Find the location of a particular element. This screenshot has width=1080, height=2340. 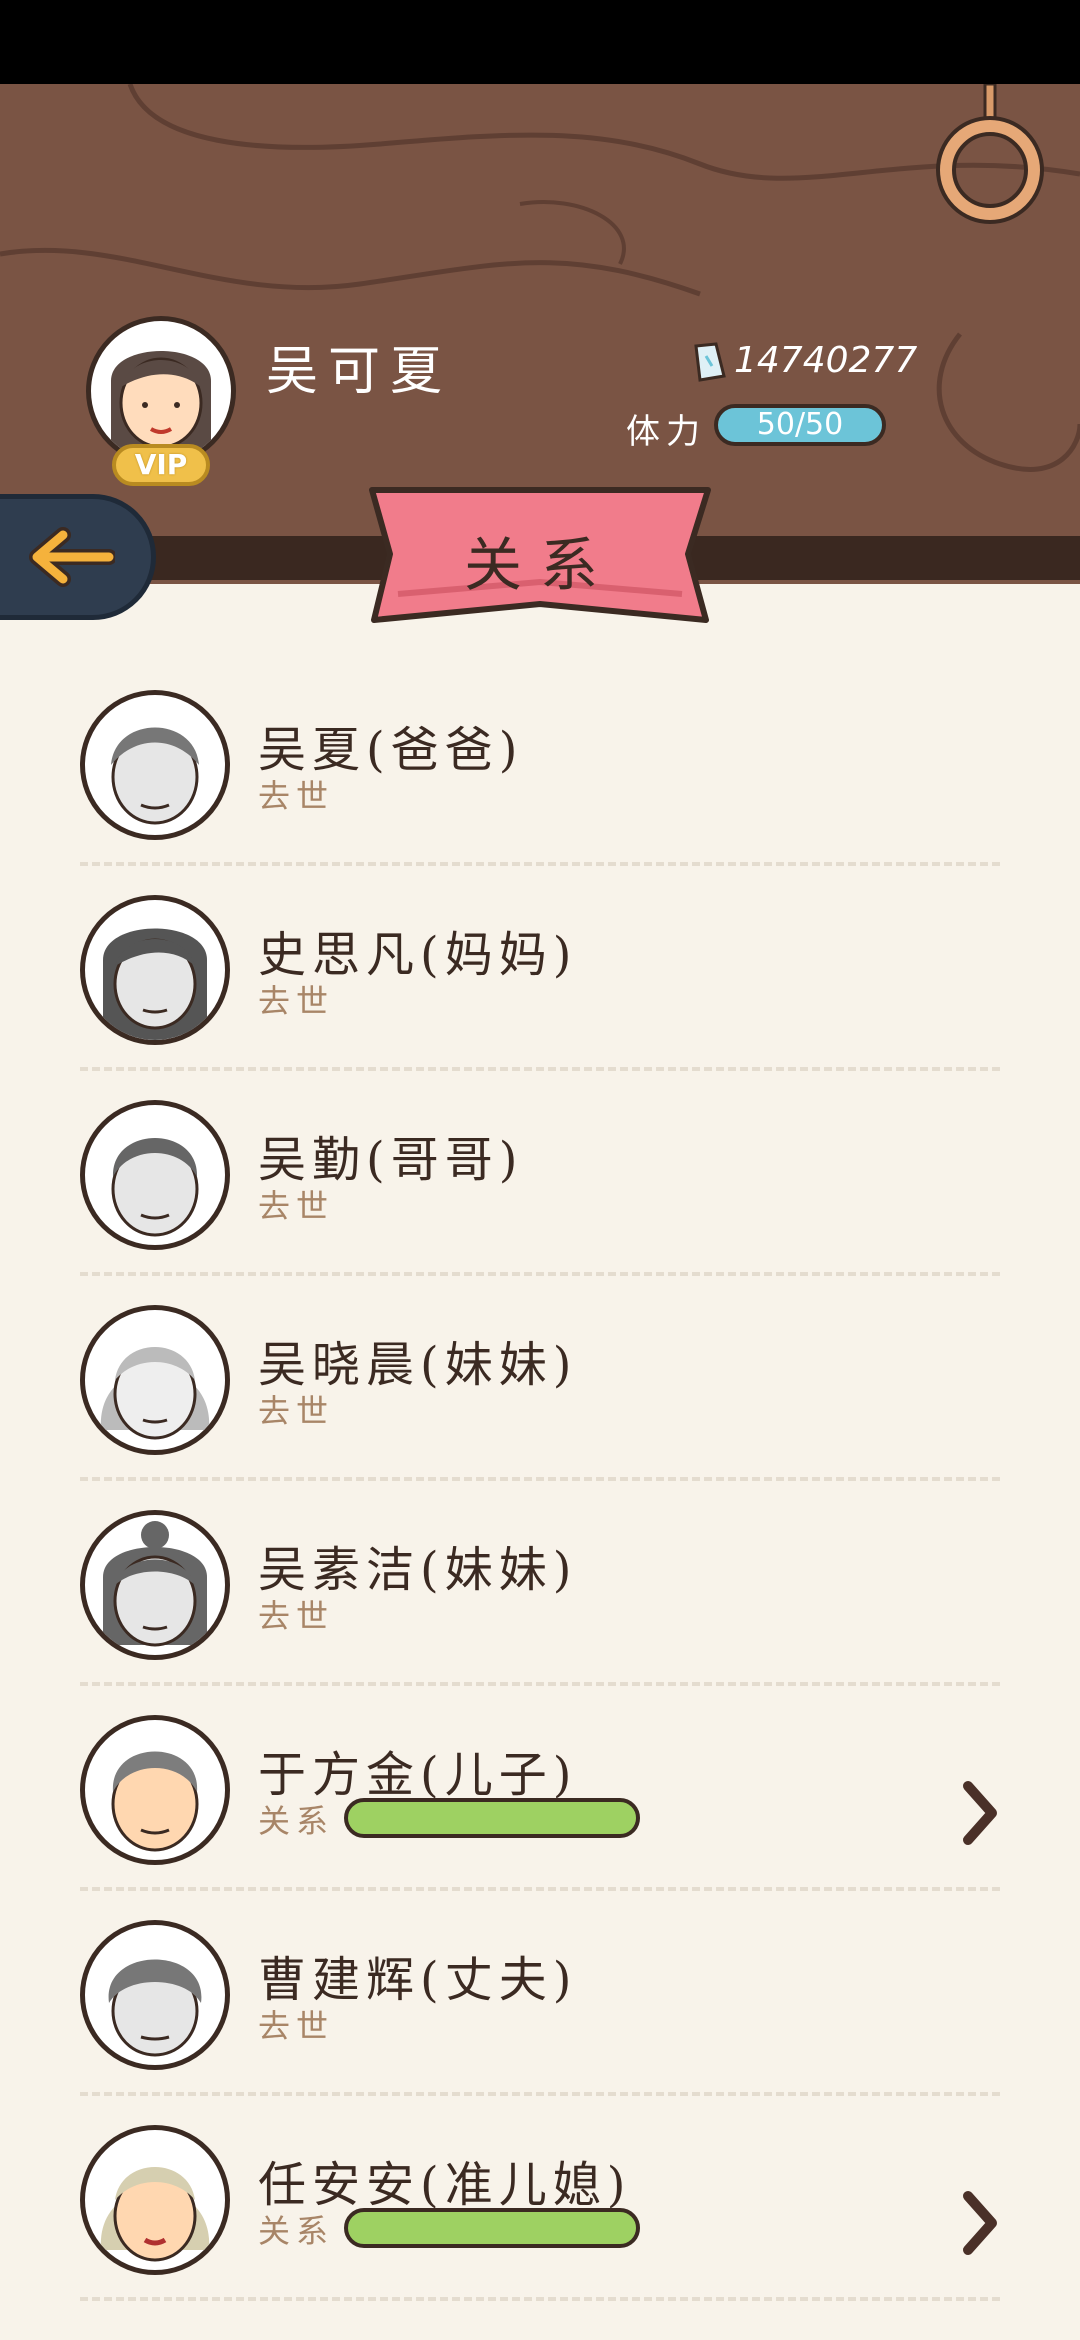

chevron-right-icon is located at coordinates (980, 2223).